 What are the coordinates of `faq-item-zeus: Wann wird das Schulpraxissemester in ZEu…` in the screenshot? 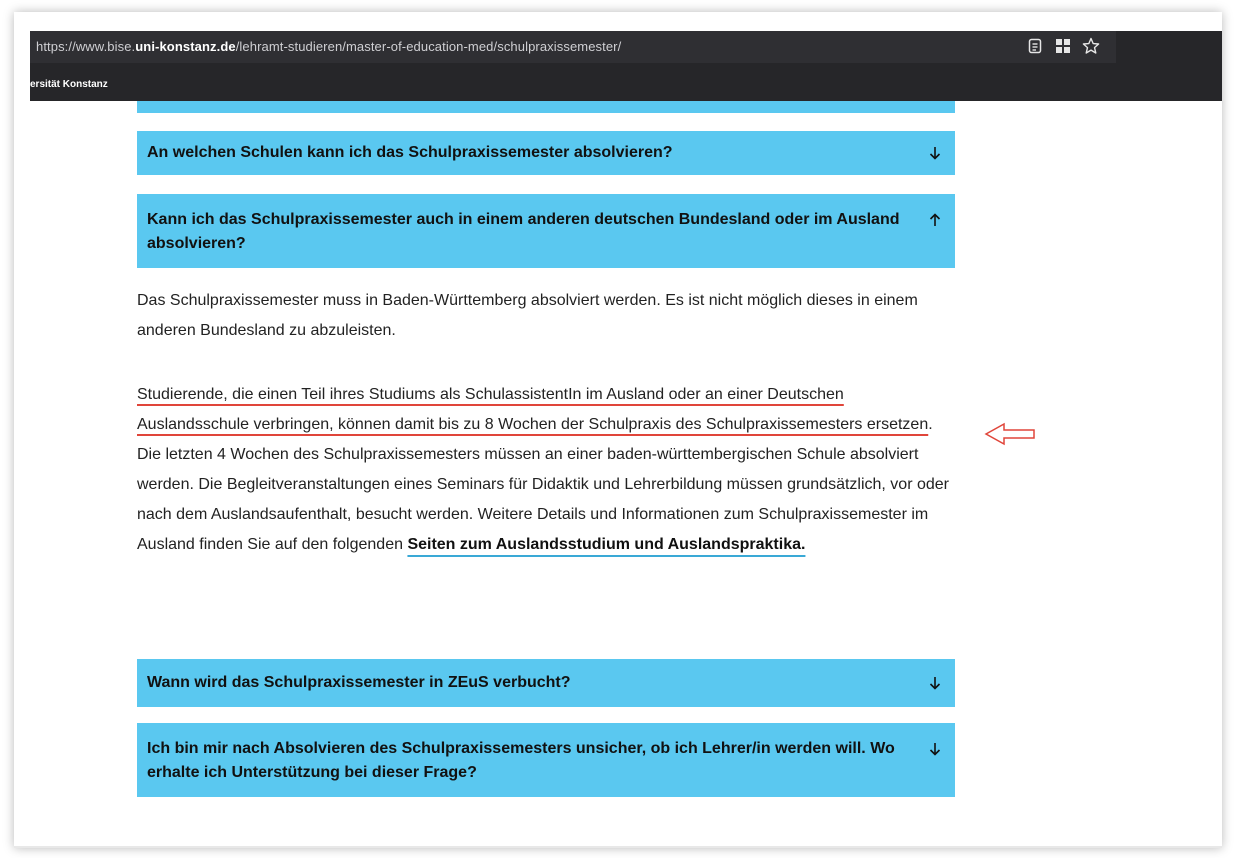 It's located at (546, 683).